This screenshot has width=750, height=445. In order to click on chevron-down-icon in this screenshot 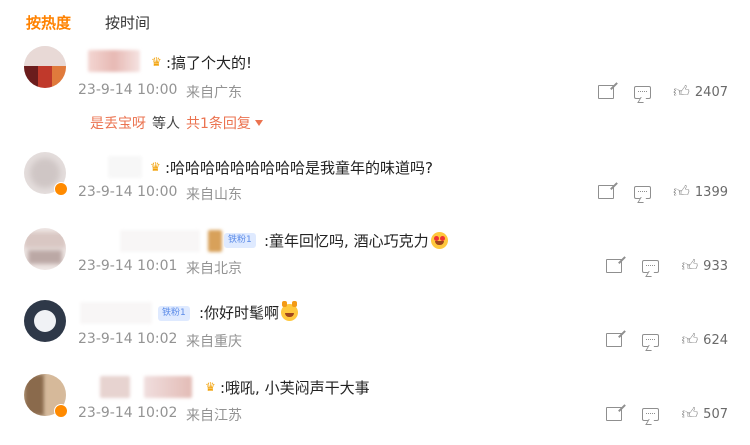, I will do `click(258, 123)`.